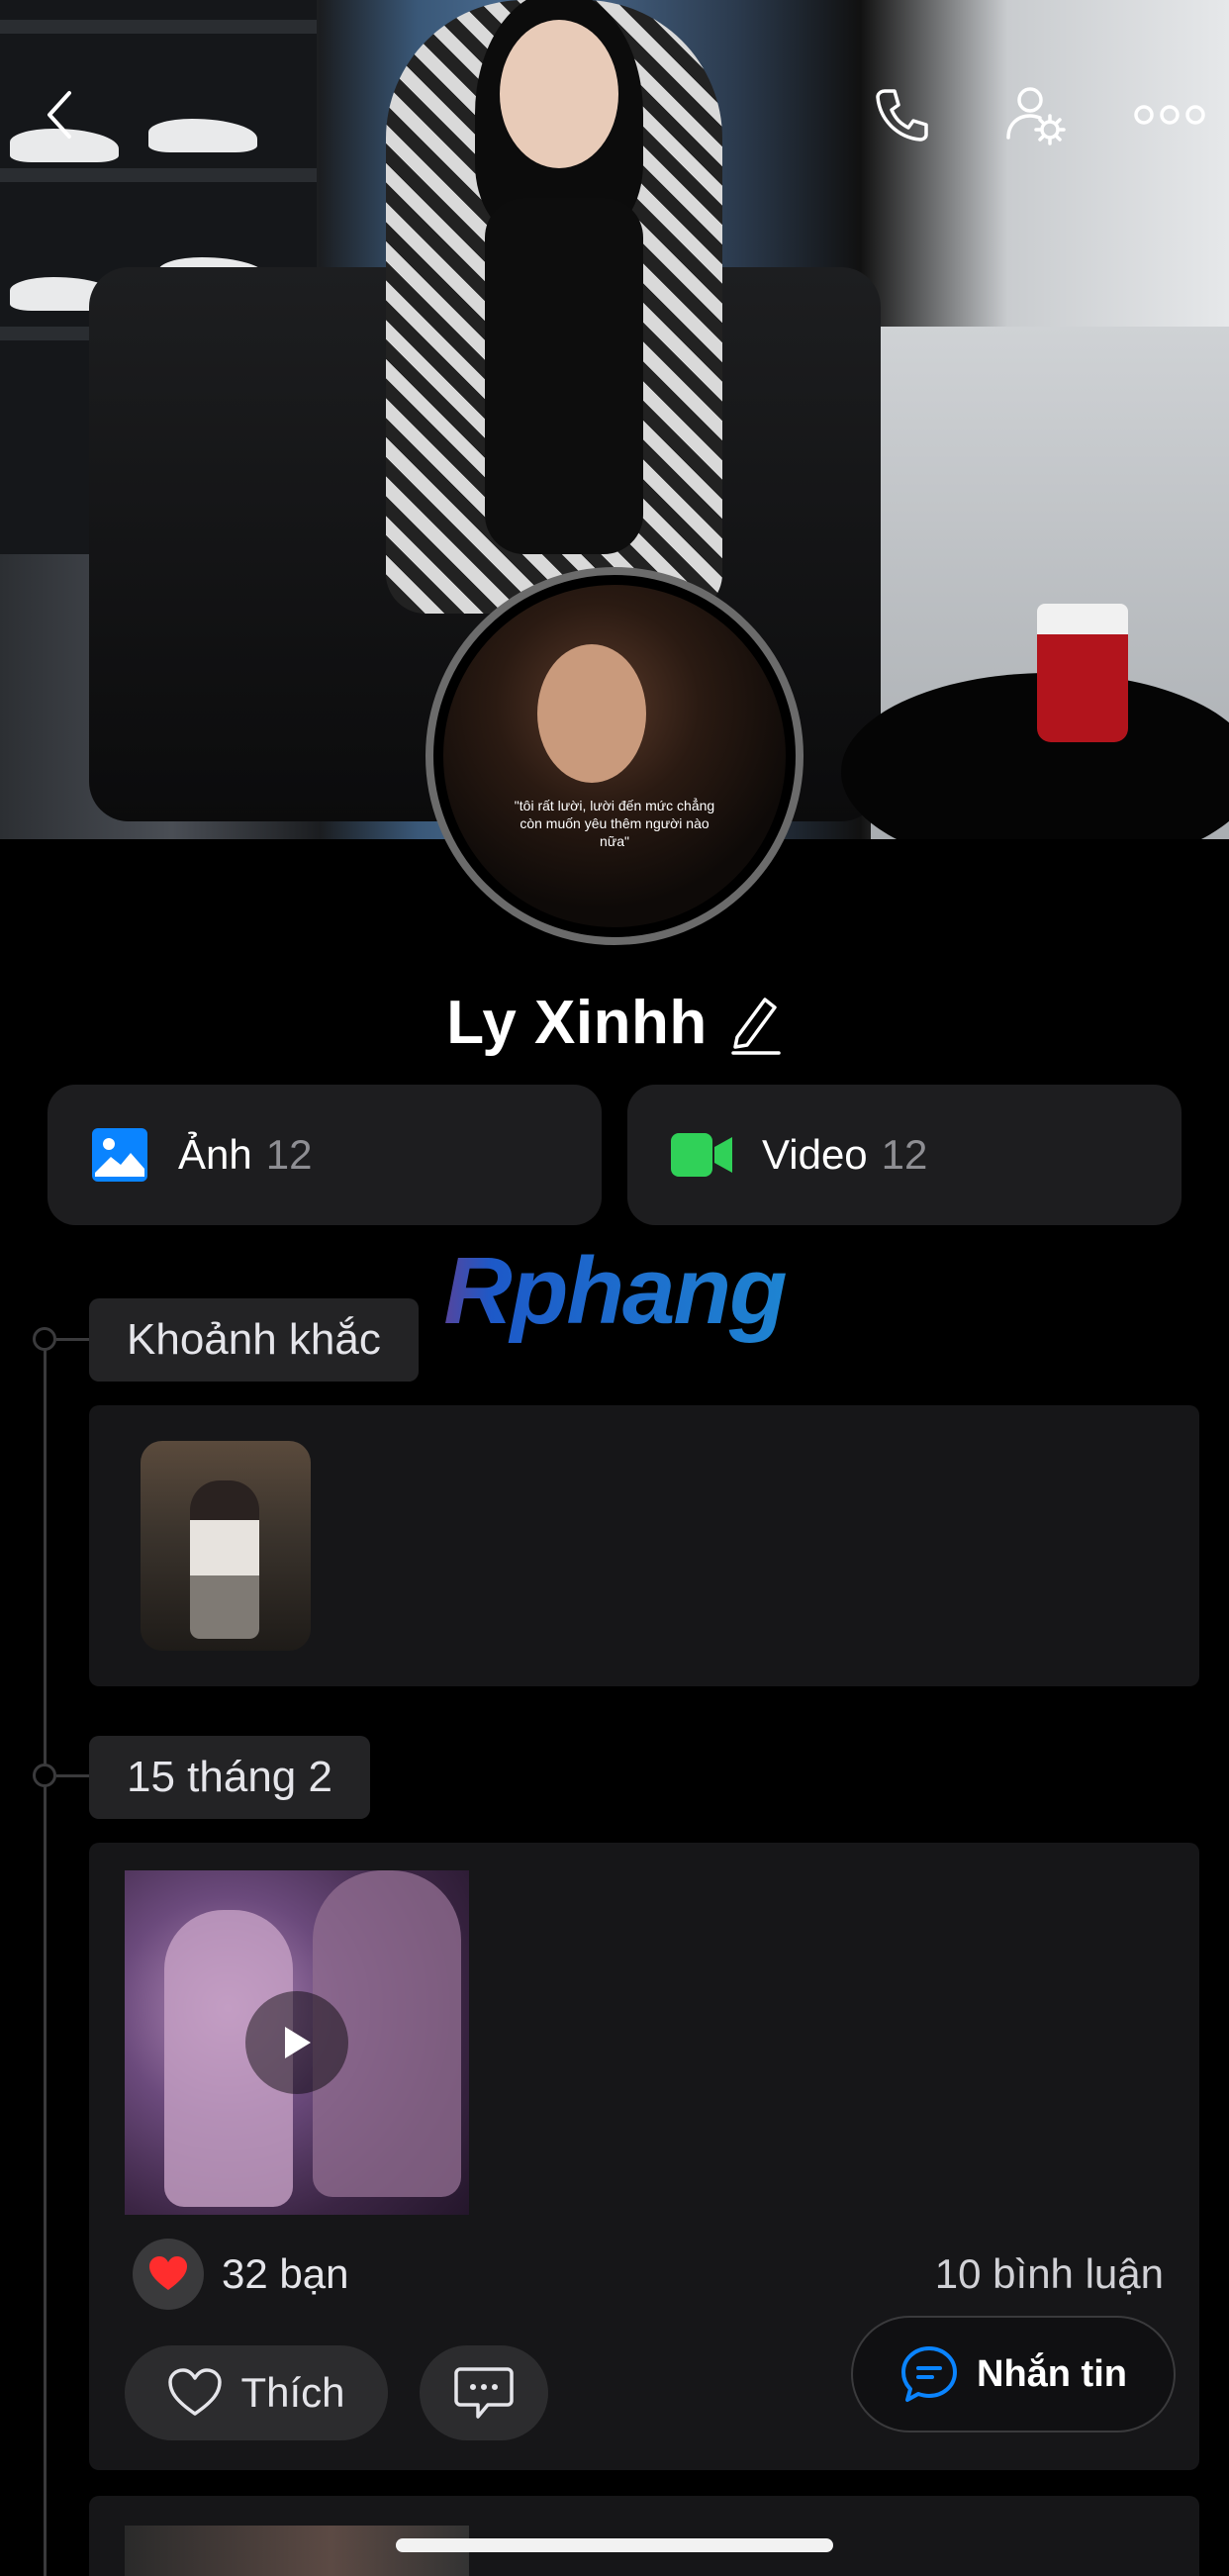 Image resolution: width=1229 pixels, height=2576 pixels. I want to click on more-button, so click(1170, 114).